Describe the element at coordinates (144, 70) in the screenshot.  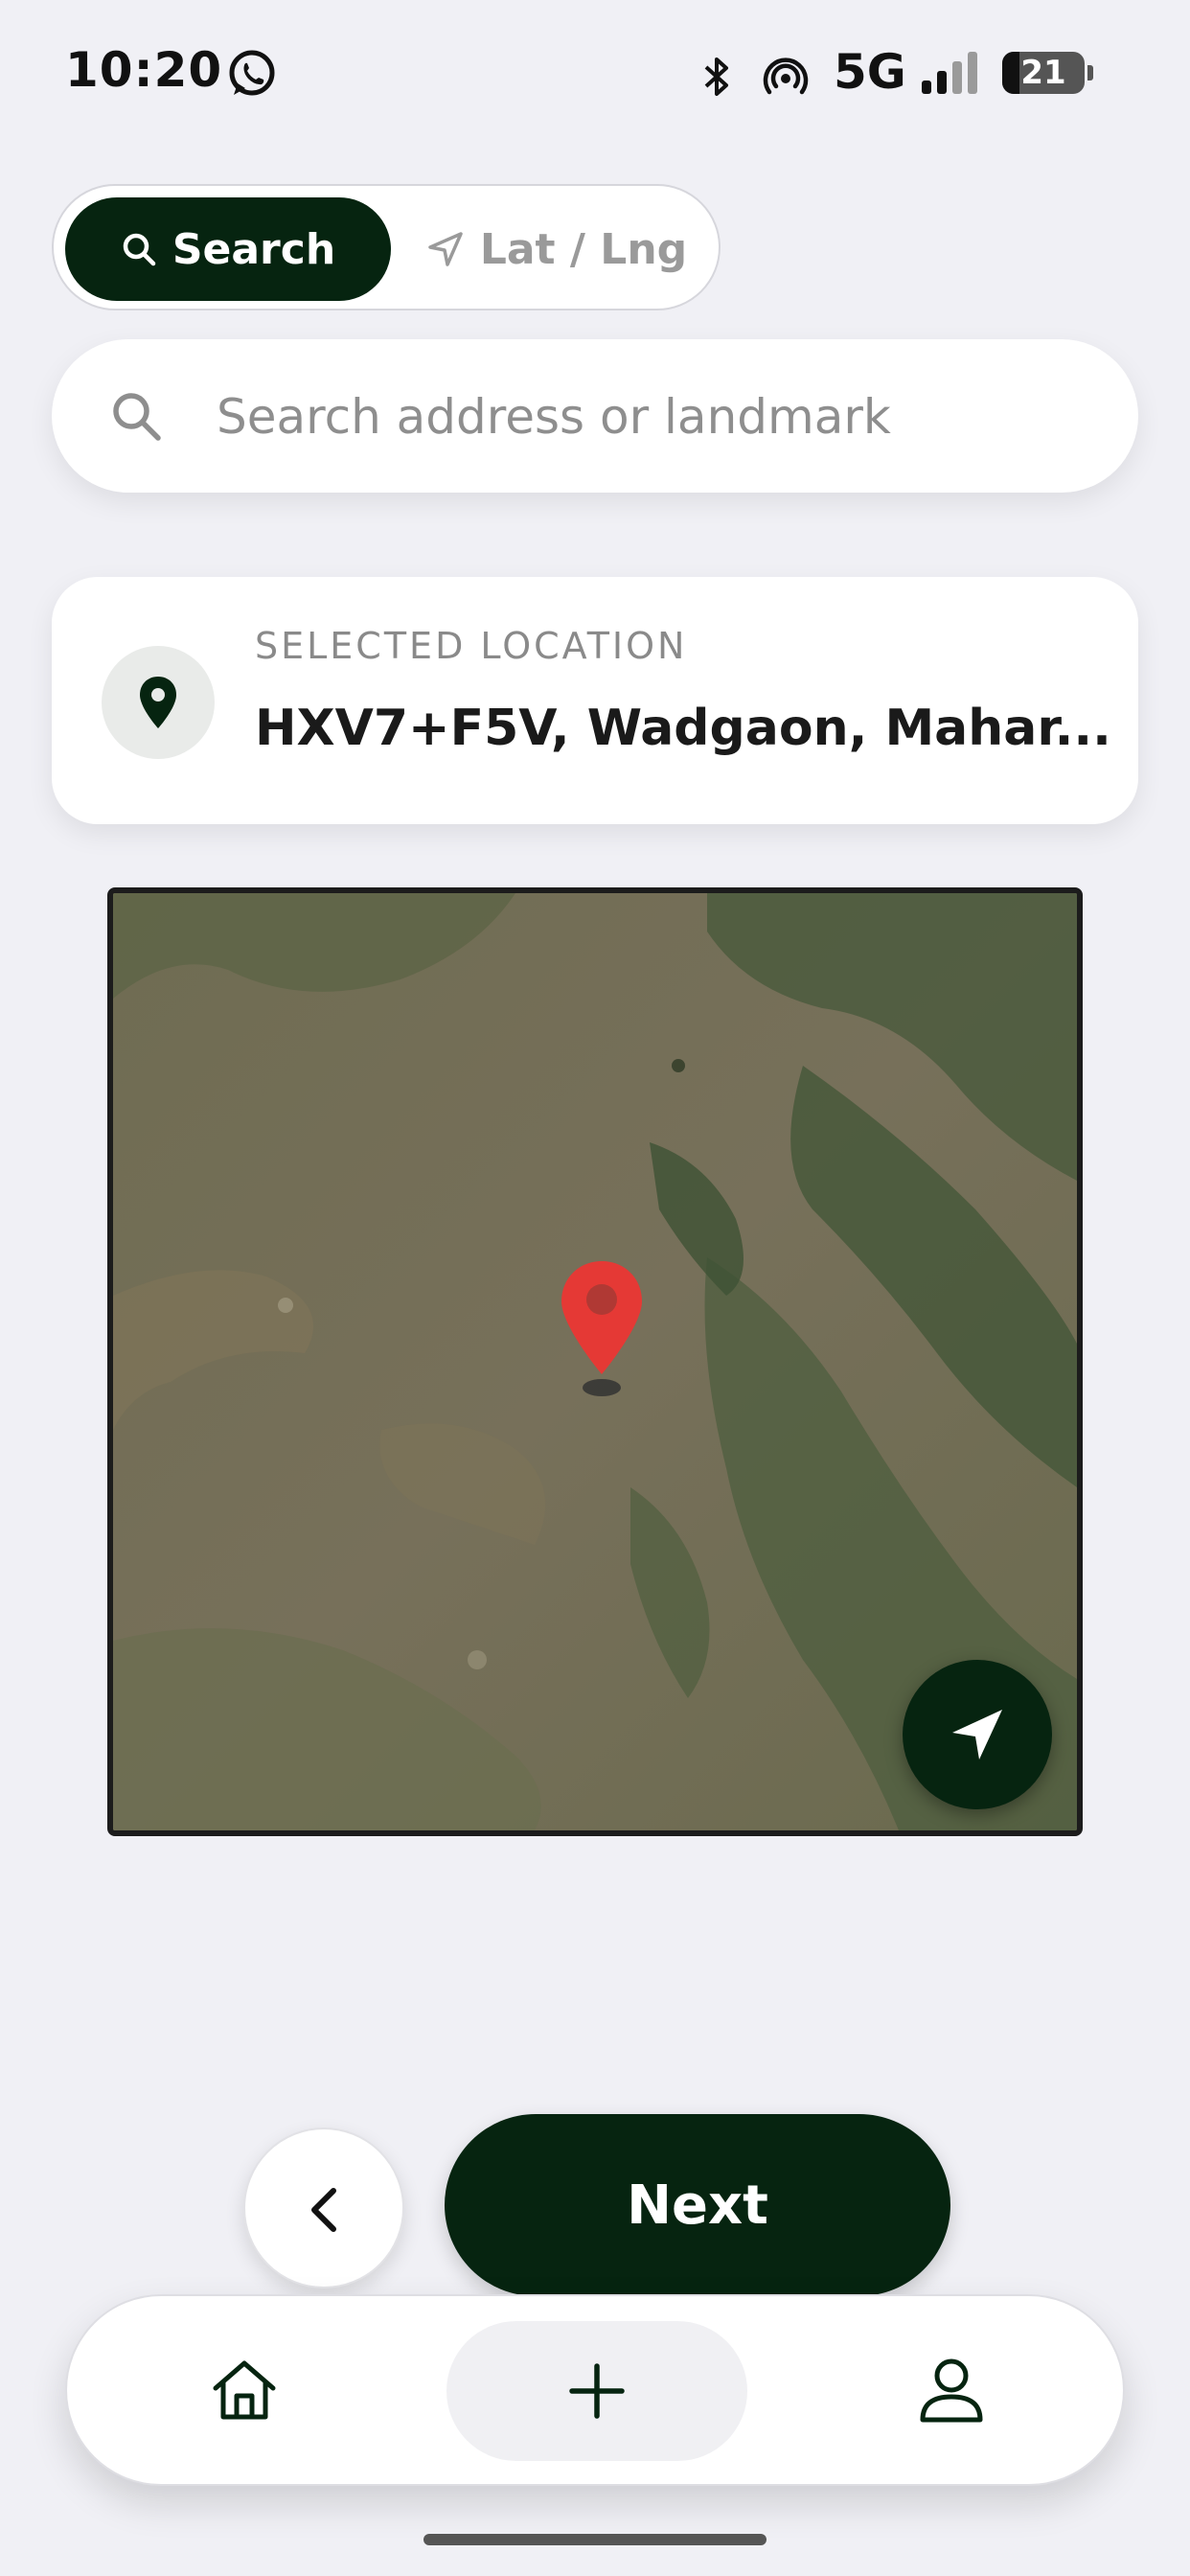
I see `status-time: 10:20` at that location.